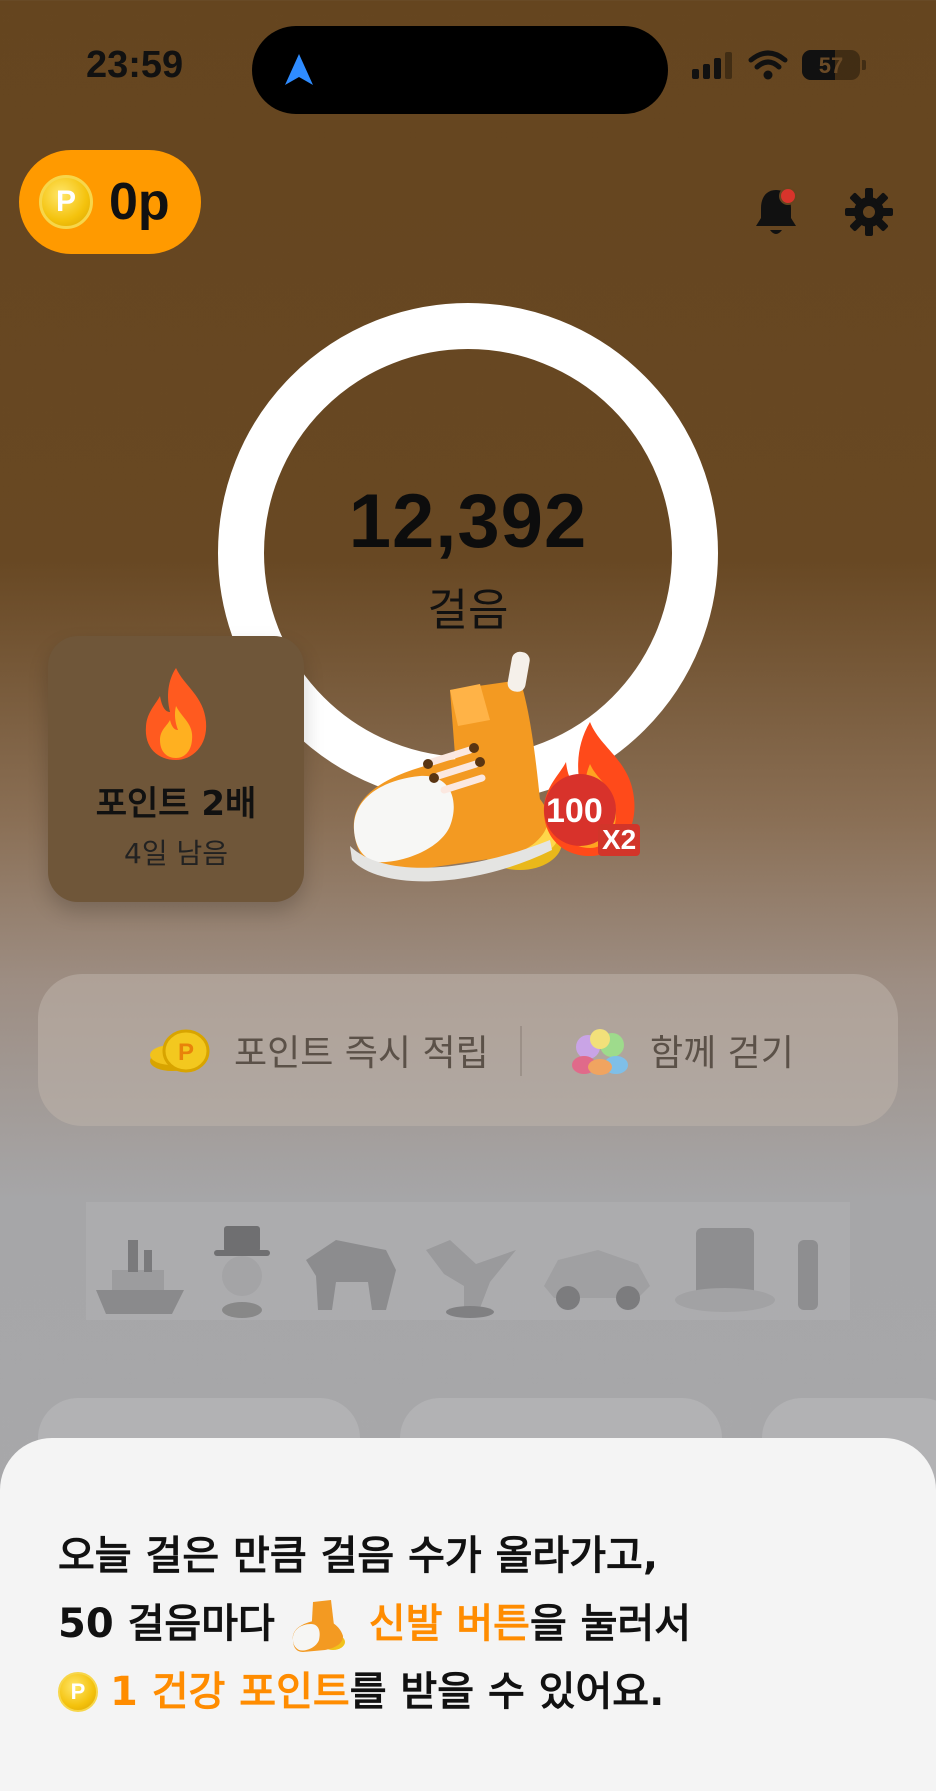 This screenshot has height=1791, width=936. What do you see at coordinates (869, 212) in the screenshot?
I see `settings-gear-icon` at bounding box center [869, 212].